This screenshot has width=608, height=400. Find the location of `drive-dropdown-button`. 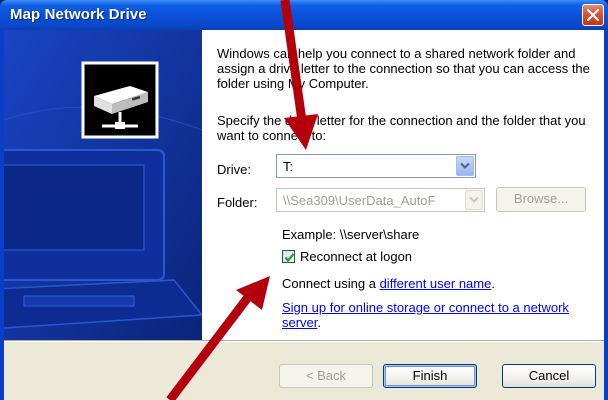

drive-dropdown-button is located at coordinates (465, 166).